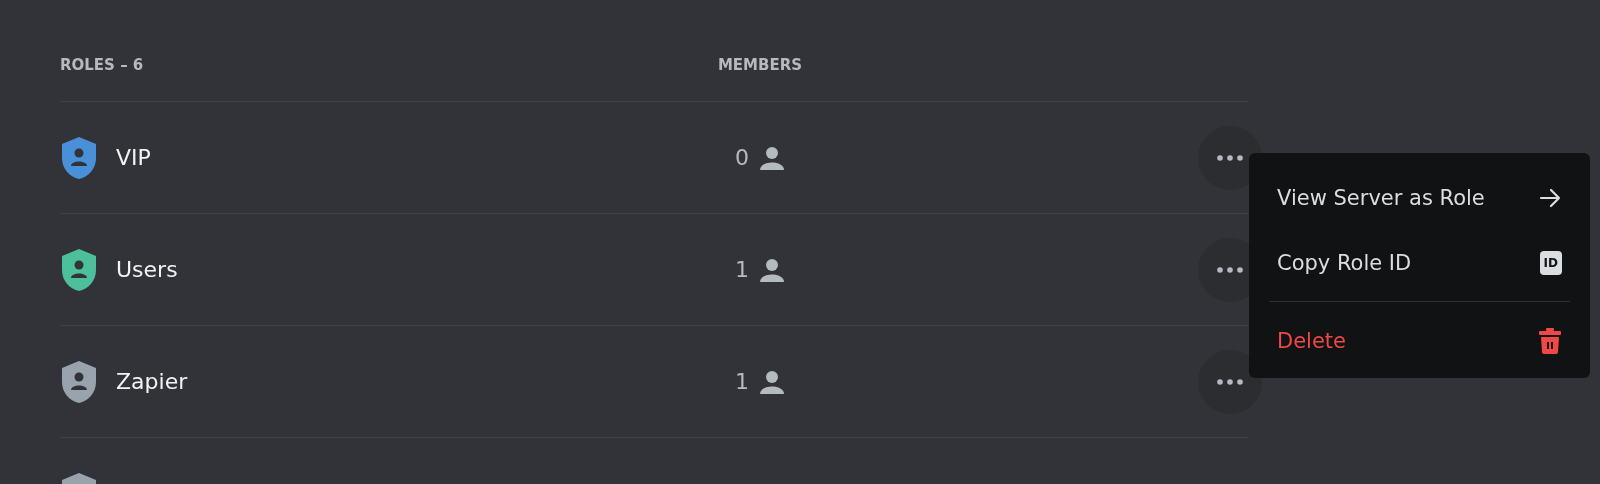 This screenshot has width=1600, height=484. I want to click on column-heading: MEMBERS, so click(760, 65).